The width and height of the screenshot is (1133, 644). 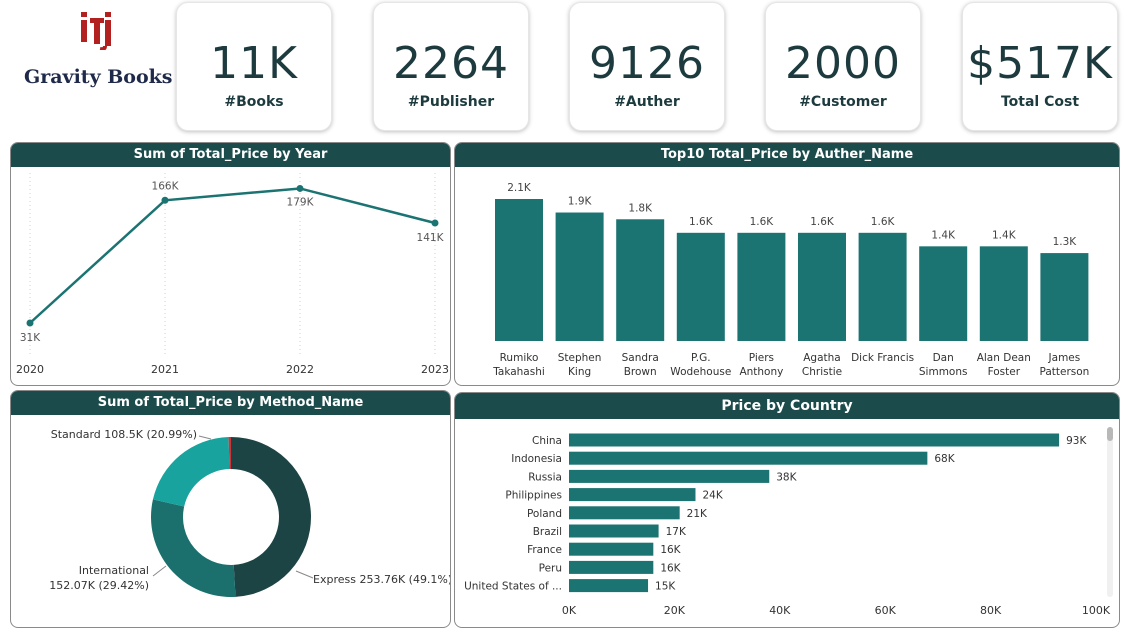 What do you see at coordinates (451, 63) in the screenshot?
I see `kpi-value: 2264` at bounding box center [451, 63].